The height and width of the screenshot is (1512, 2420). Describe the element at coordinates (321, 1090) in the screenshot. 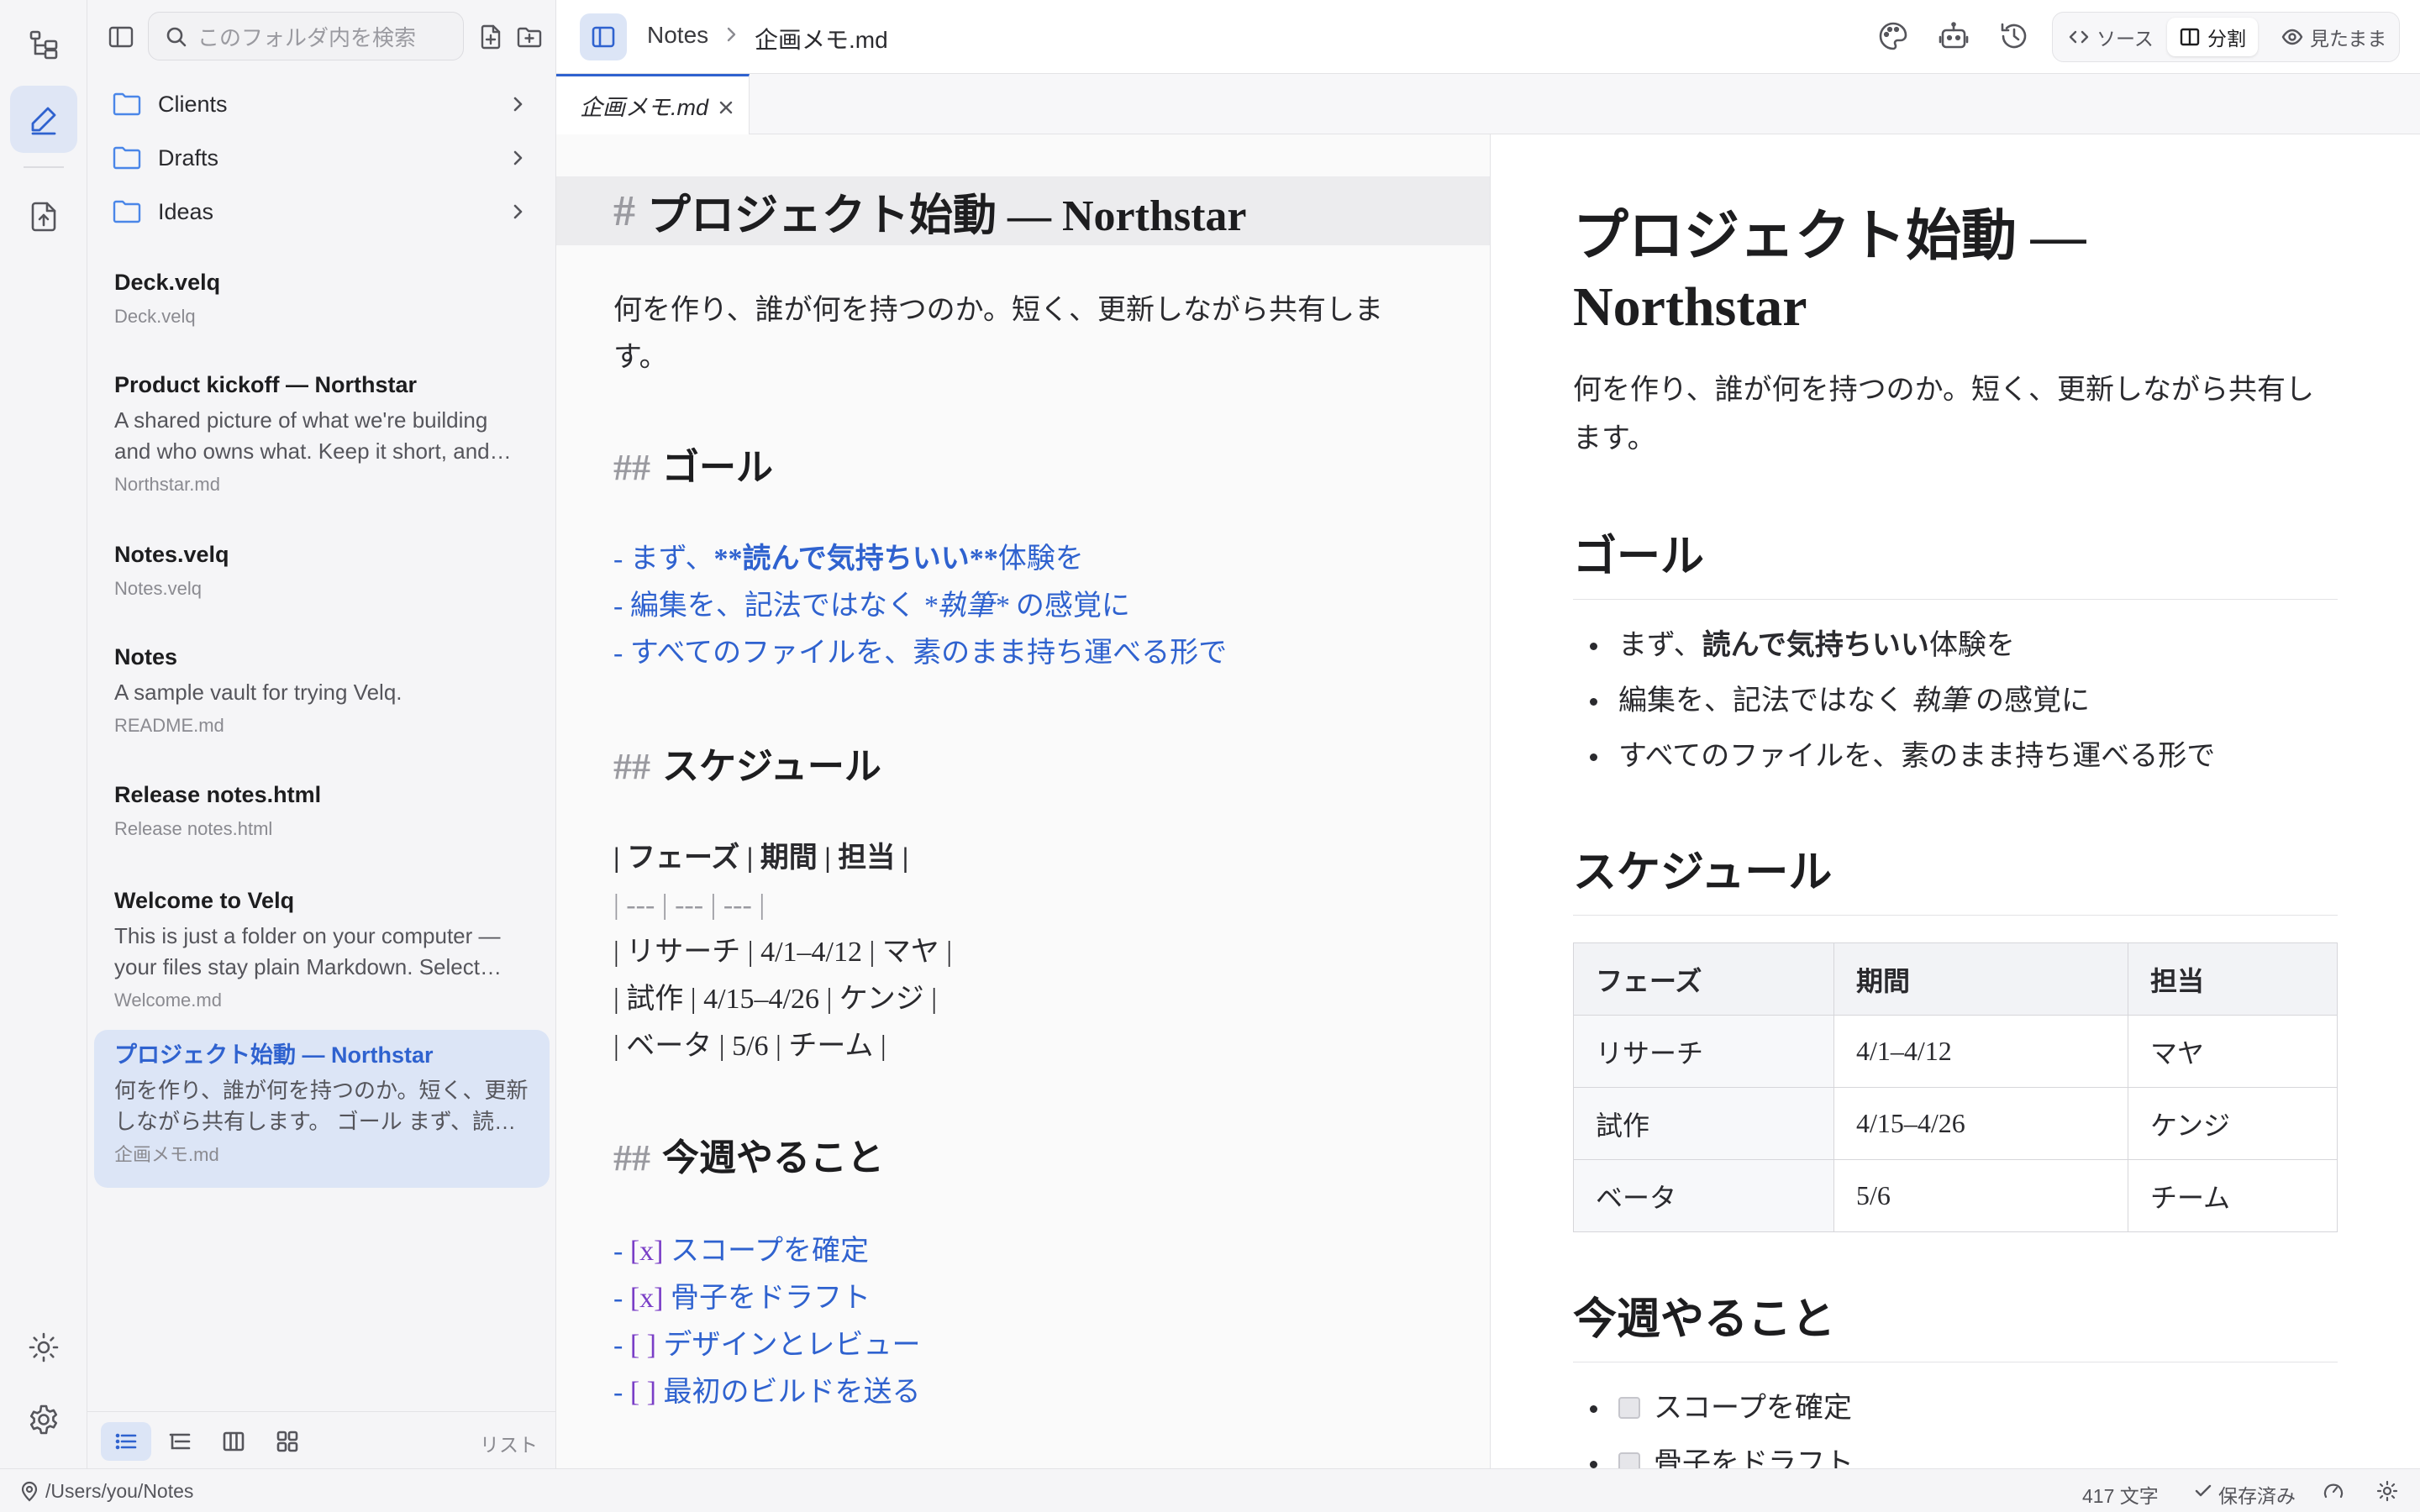

I see `note-excerpt-line: 何を作り、誰が何を持つのか。短く、更新` at that location.